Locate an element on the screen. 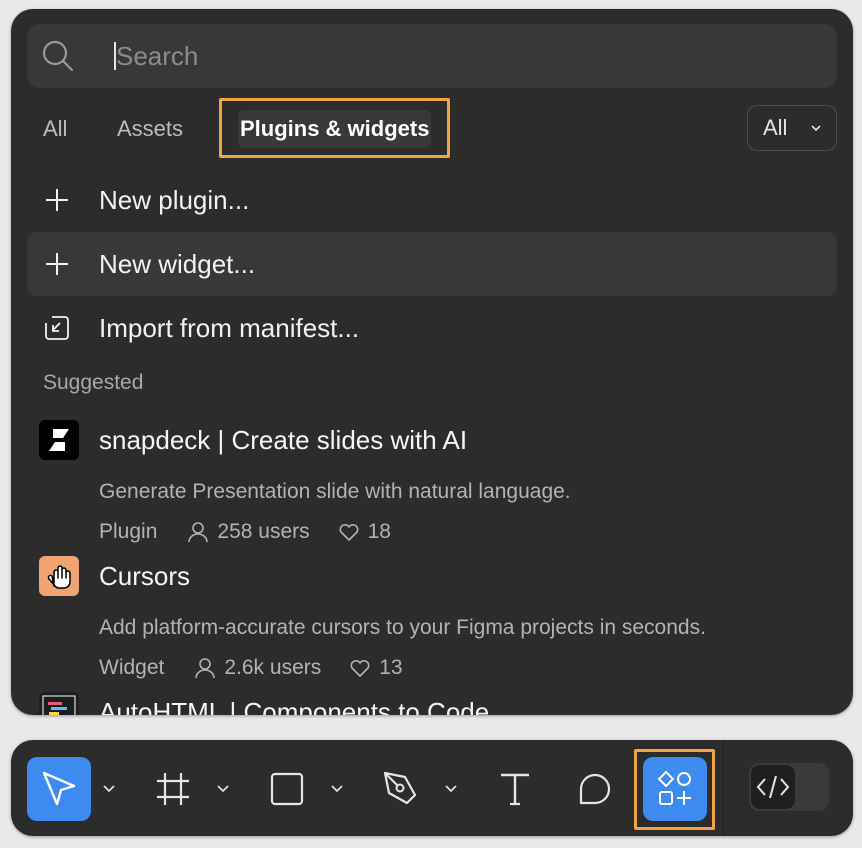 This screenshot has height=848, width=862. toolbar-divider is located at coordinates (723, 788).